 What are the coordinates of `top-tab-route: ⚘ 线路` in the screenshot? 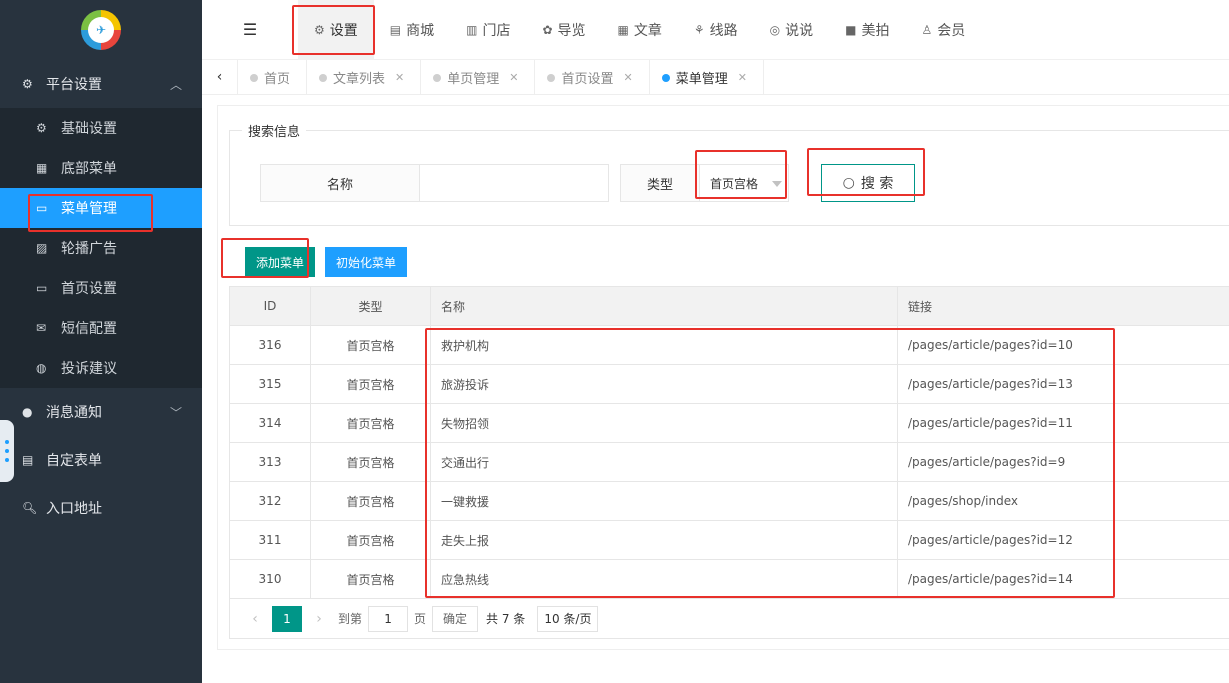 It's located at (716, 30).